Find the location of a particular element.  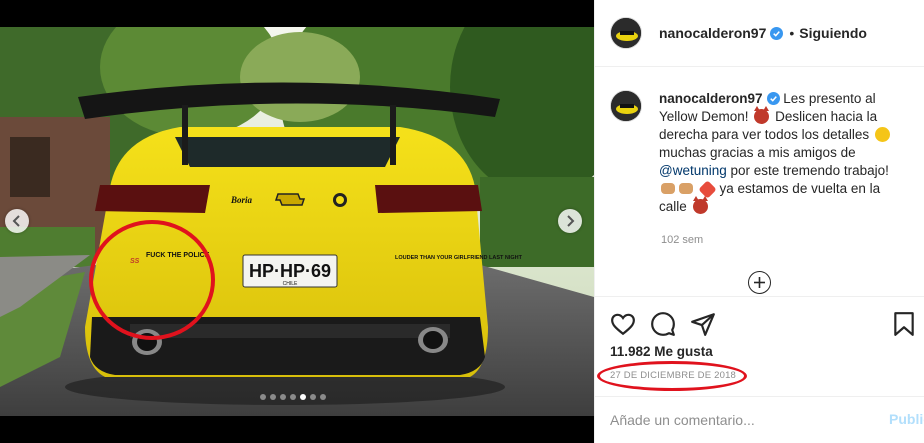

caption-part-3: muchas gracias a mis amigos de is located at coordinates (757, 152).